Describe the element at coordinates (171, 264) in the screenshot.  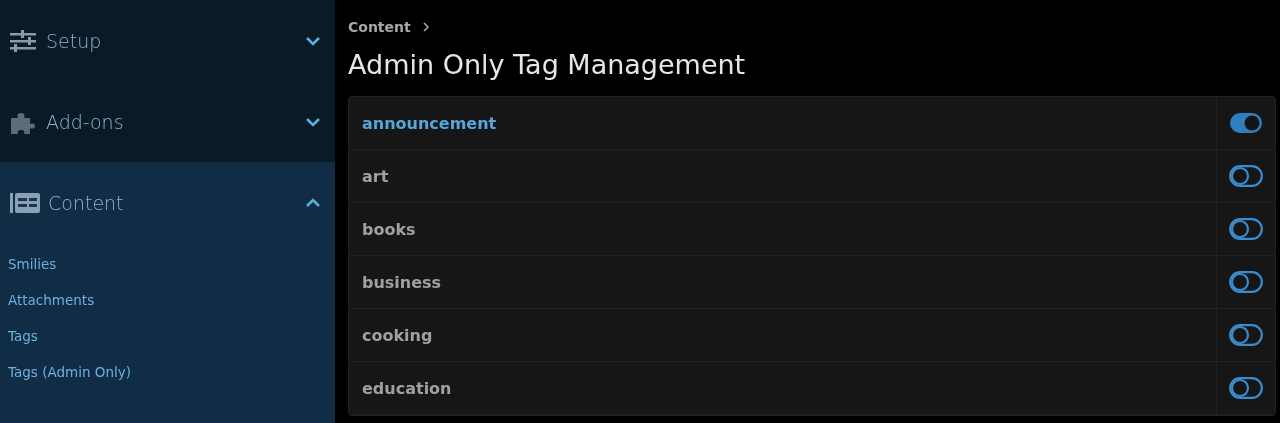
I see `sidebar-link: Smilies` at that location.